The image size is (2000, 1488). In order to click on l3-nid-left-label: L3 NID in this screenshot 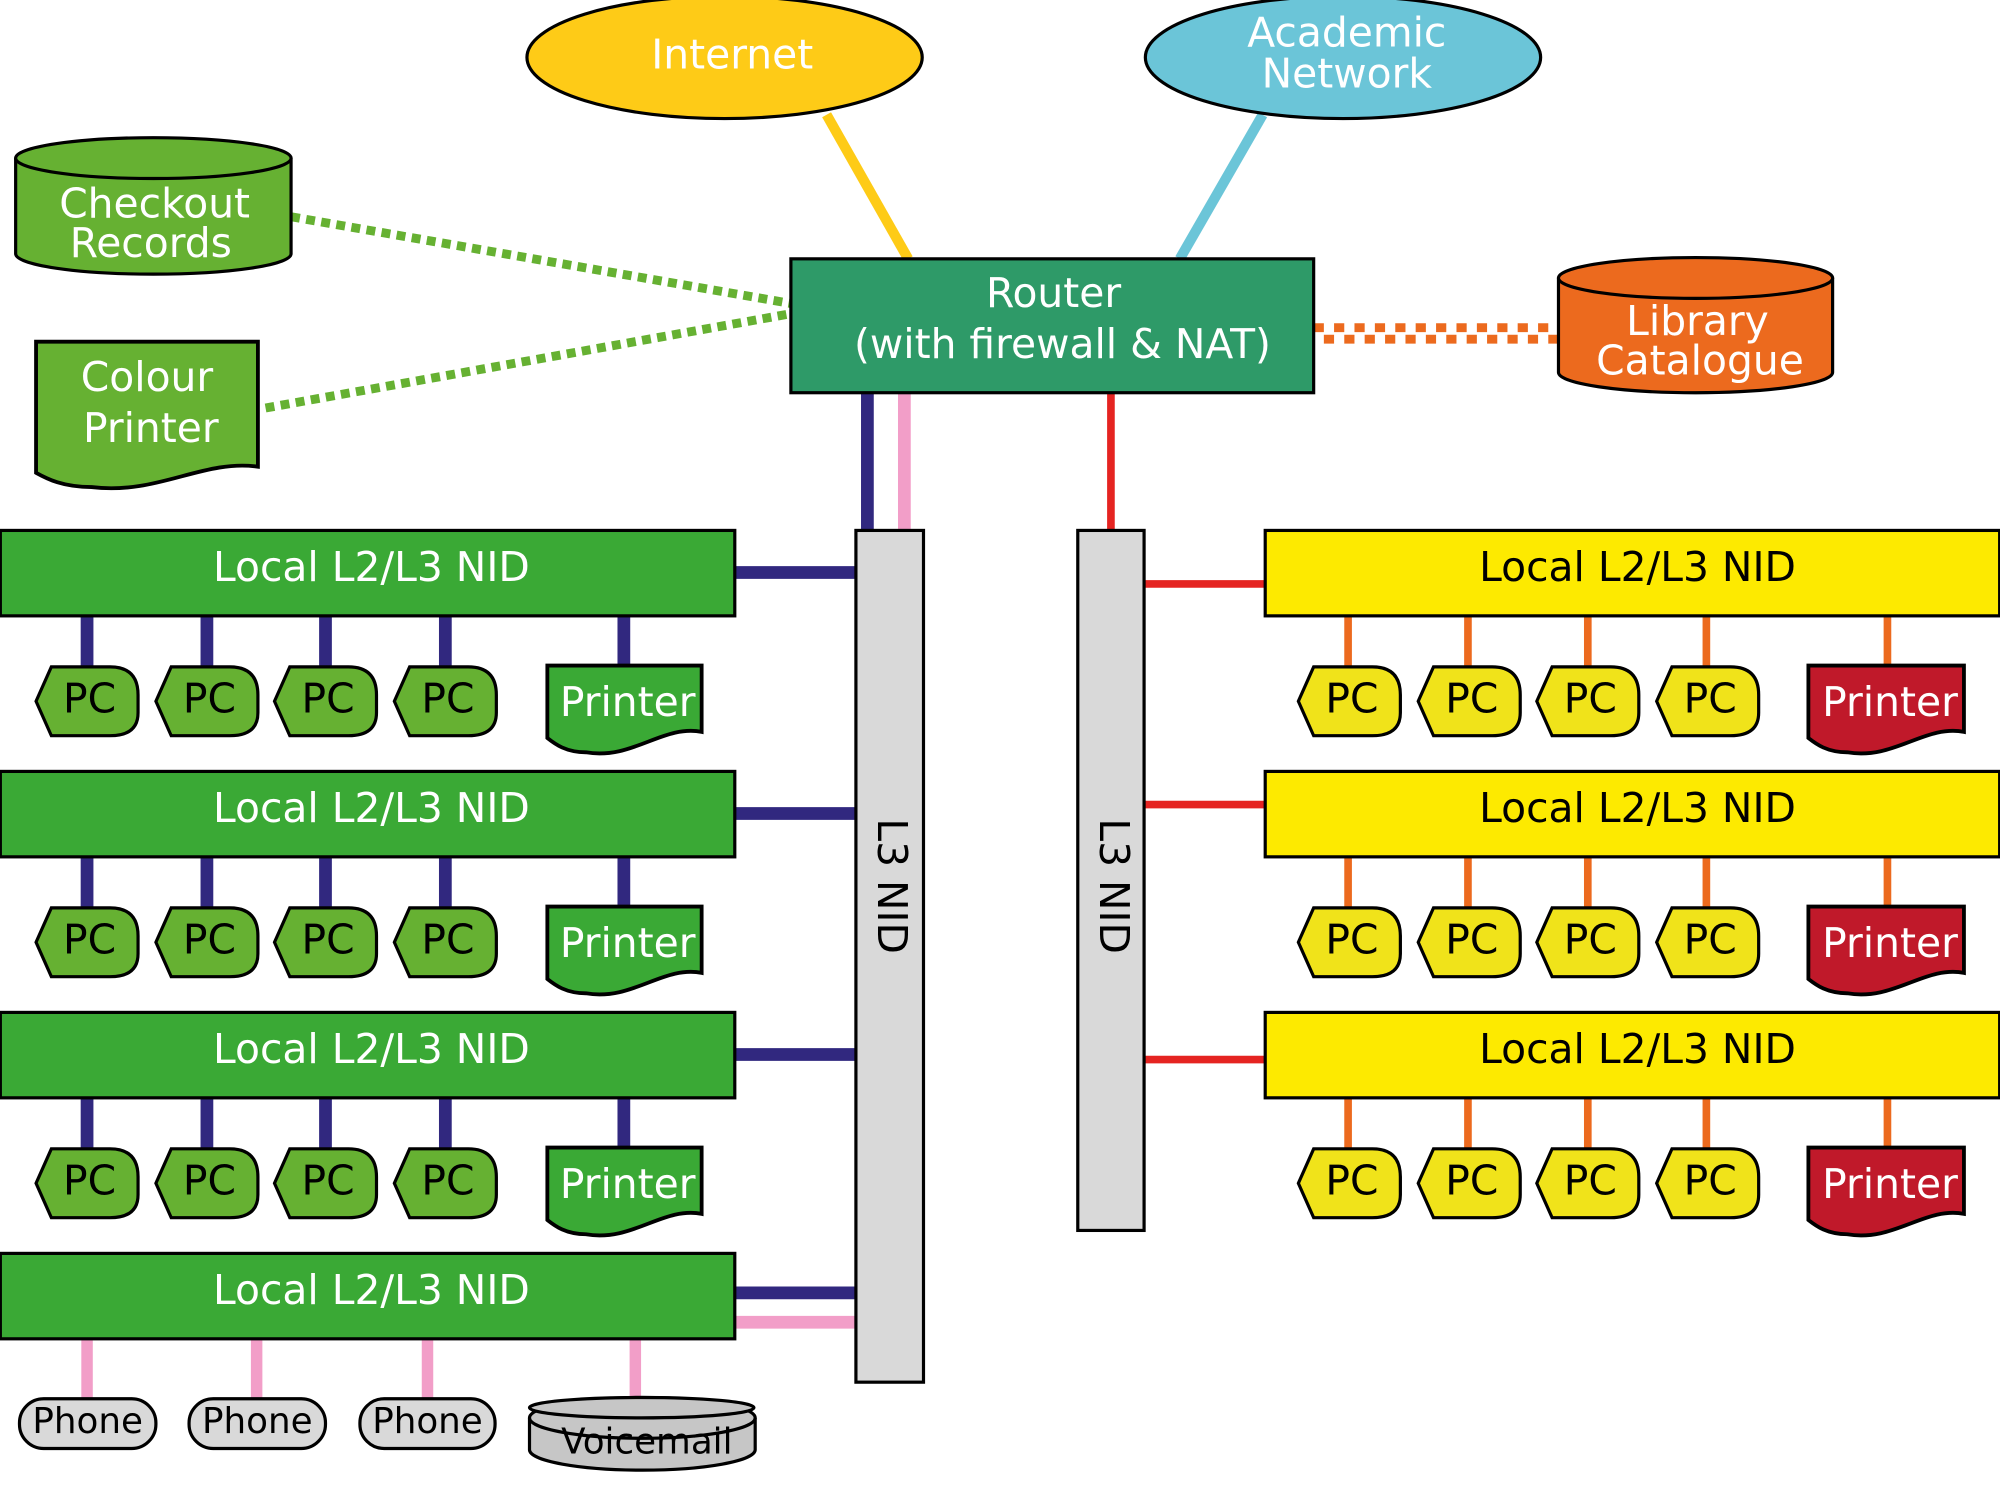, I will do `click(892, 886)`.